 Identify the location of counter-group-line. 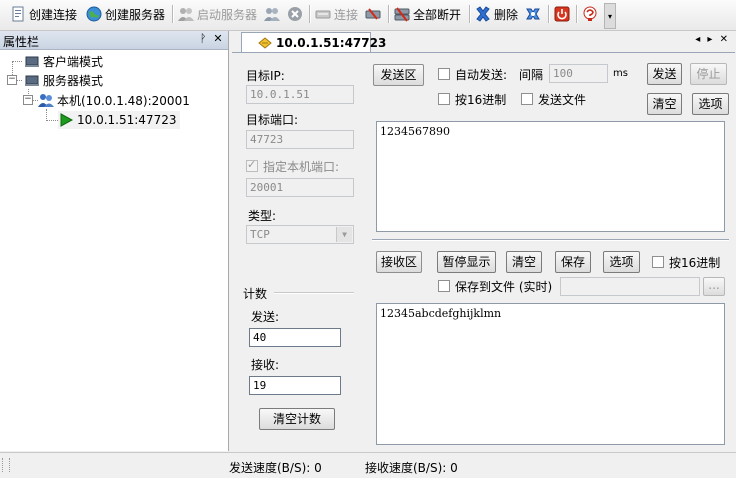
(314, 292).